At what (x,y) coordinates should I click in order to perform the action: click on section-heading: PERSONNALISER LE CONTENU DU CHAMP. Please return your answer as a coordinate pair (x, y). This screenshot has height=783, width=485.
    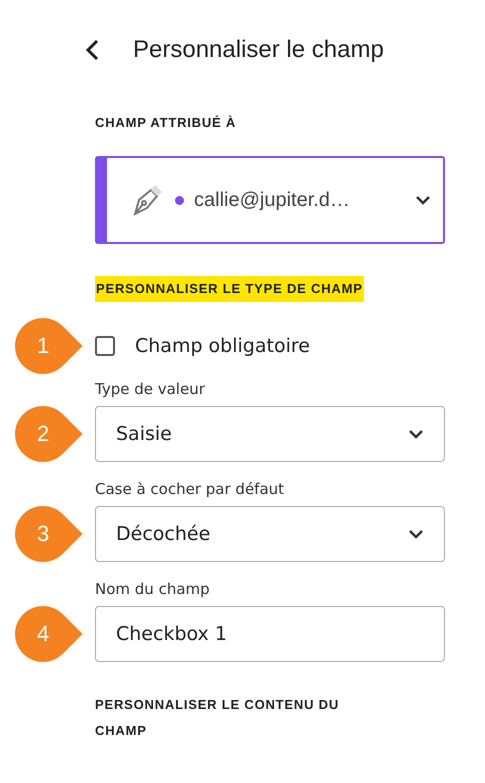
    Looking at the image, I should click on (217, 718).